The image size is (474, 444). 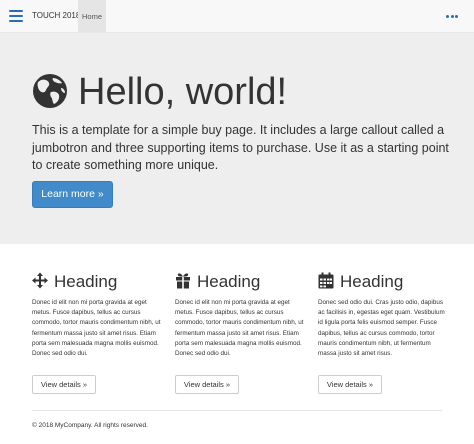 What do you see at coordinates (237, 410) in the screenshot?
I see `footer-divider` at bounding box center [237, 410].